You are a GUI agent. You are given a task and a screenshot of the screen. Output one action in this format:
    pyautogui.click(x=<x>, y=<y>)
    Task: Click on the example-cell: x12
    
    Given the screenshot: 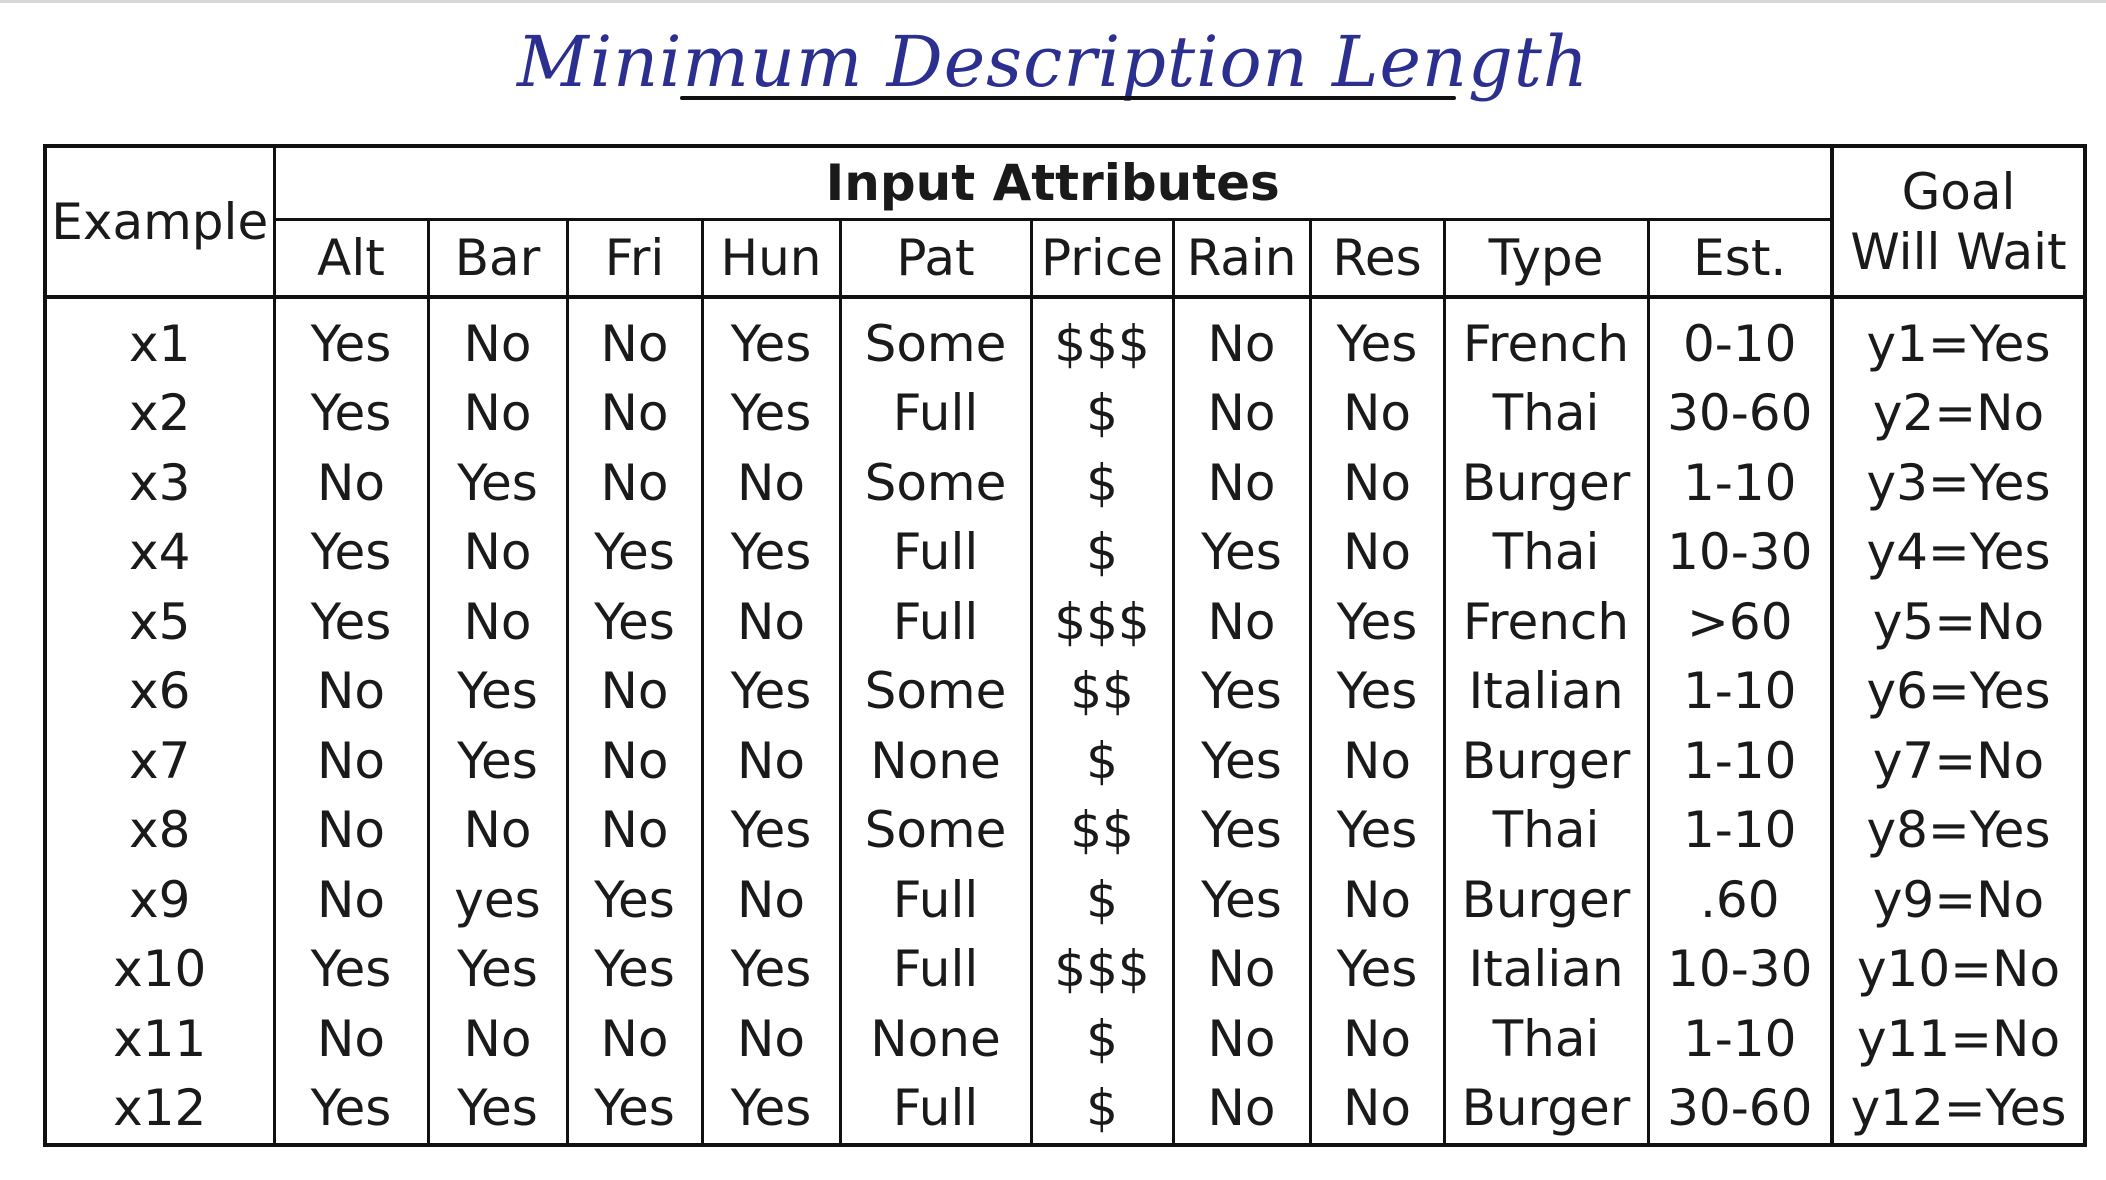 What is the action you would take?
    pyautogui.click(x=159, y=1109)
    